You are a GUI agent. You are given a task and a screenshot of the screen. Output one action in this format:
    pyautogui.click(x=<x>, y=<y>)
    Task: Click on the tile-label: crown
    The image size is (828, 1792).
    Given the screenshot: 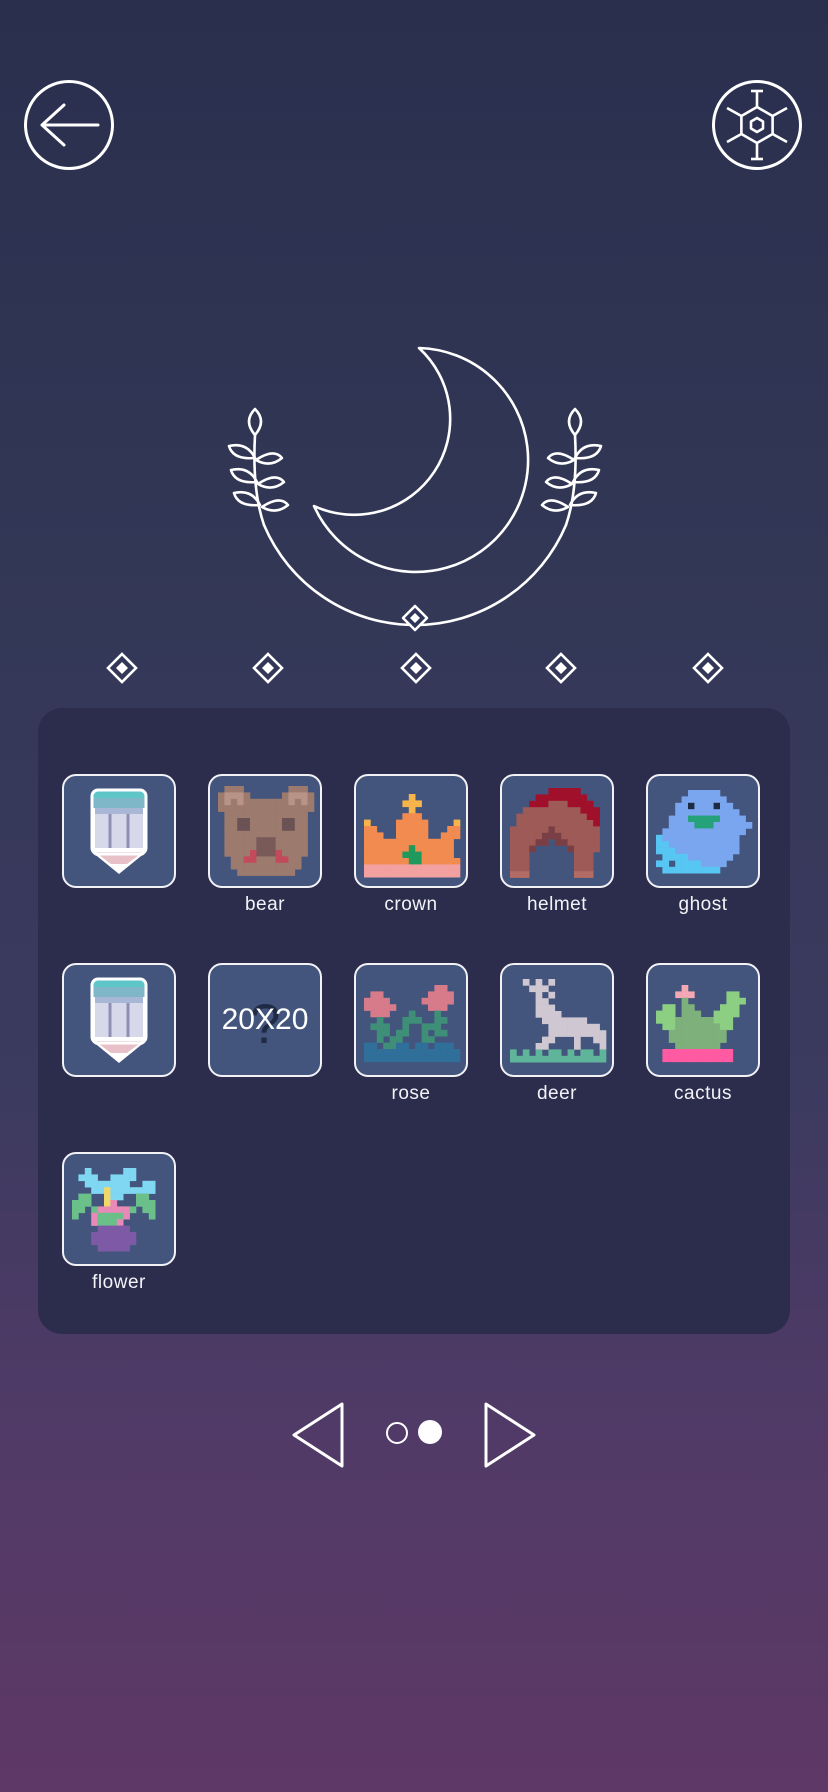 What is the action you would take?
    pyautogui.click(x=411, y=904)
    